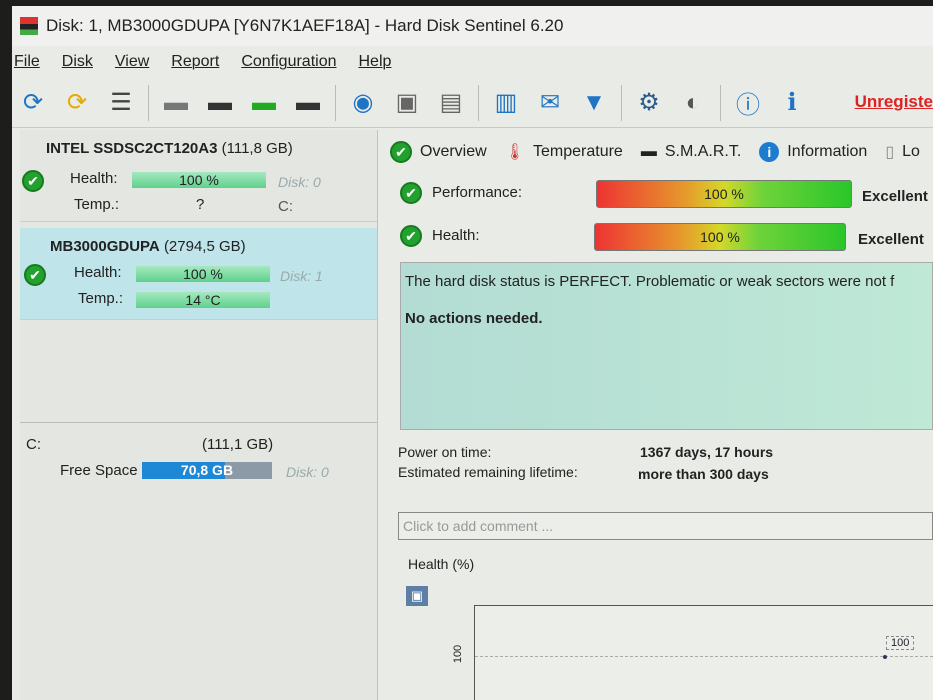  What do you see at coordinates (895, 196) in the screenshot?
I see `performance-rating: Excellent` at bounding box center [895, 196].